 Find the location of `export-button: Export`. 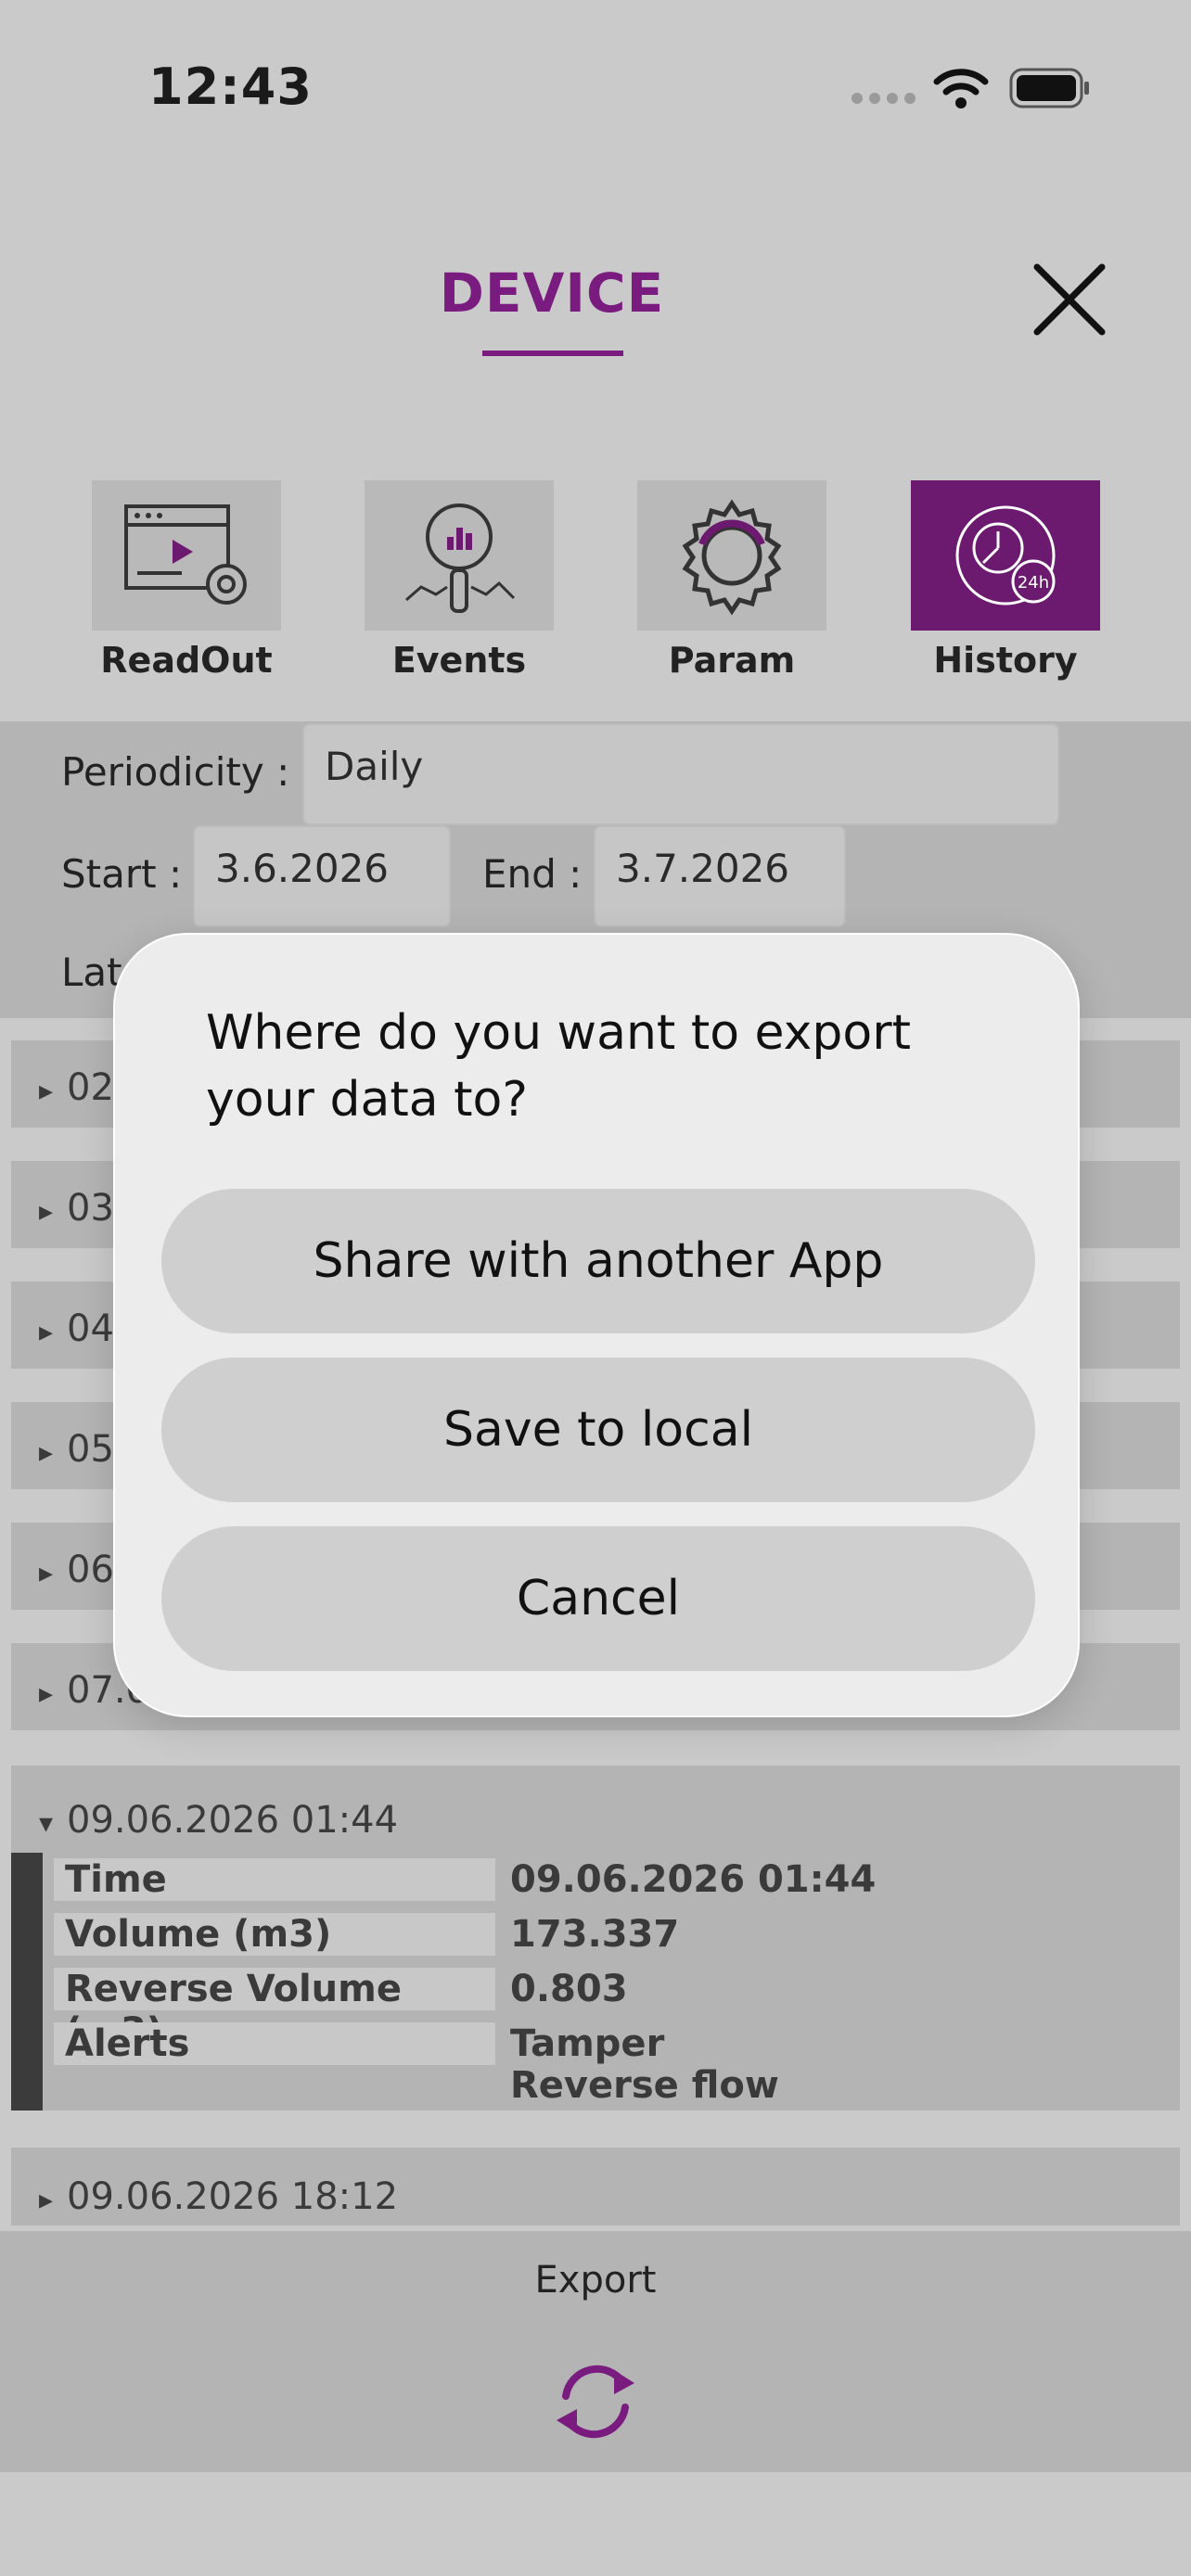

export-button: Export is located at coordinates (595, 2280).